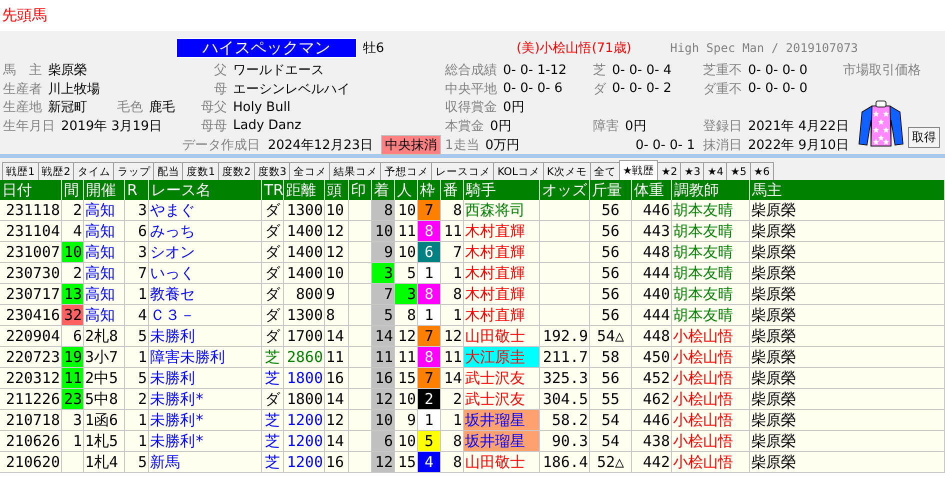 The image size is (945, 478). Describe the element at coordinates (205, 357) in the screenshot. I see `race-name-link: 障害未勝利` at that location.